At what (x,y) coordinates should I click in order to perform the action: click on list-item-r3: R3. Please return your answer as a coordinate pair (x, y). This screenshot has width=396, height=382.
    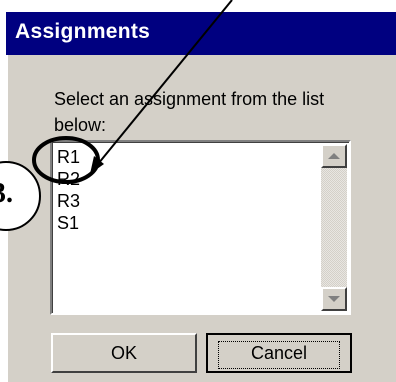
    Looking at the image, I should click on (68, 201).